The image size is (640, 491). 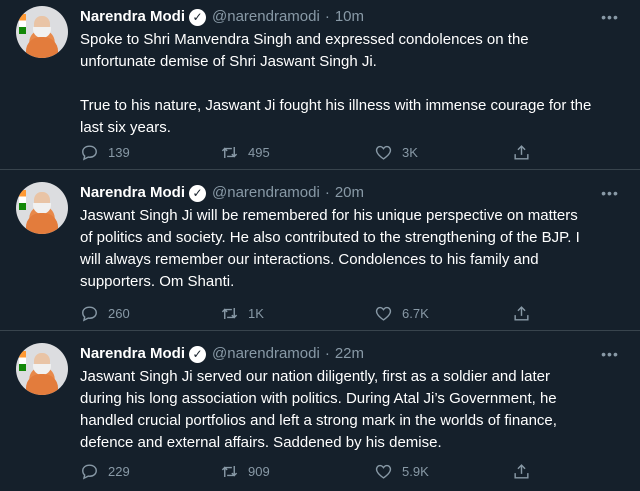 I want to click on retweet-count: 1K, so click(x=256, y=313).